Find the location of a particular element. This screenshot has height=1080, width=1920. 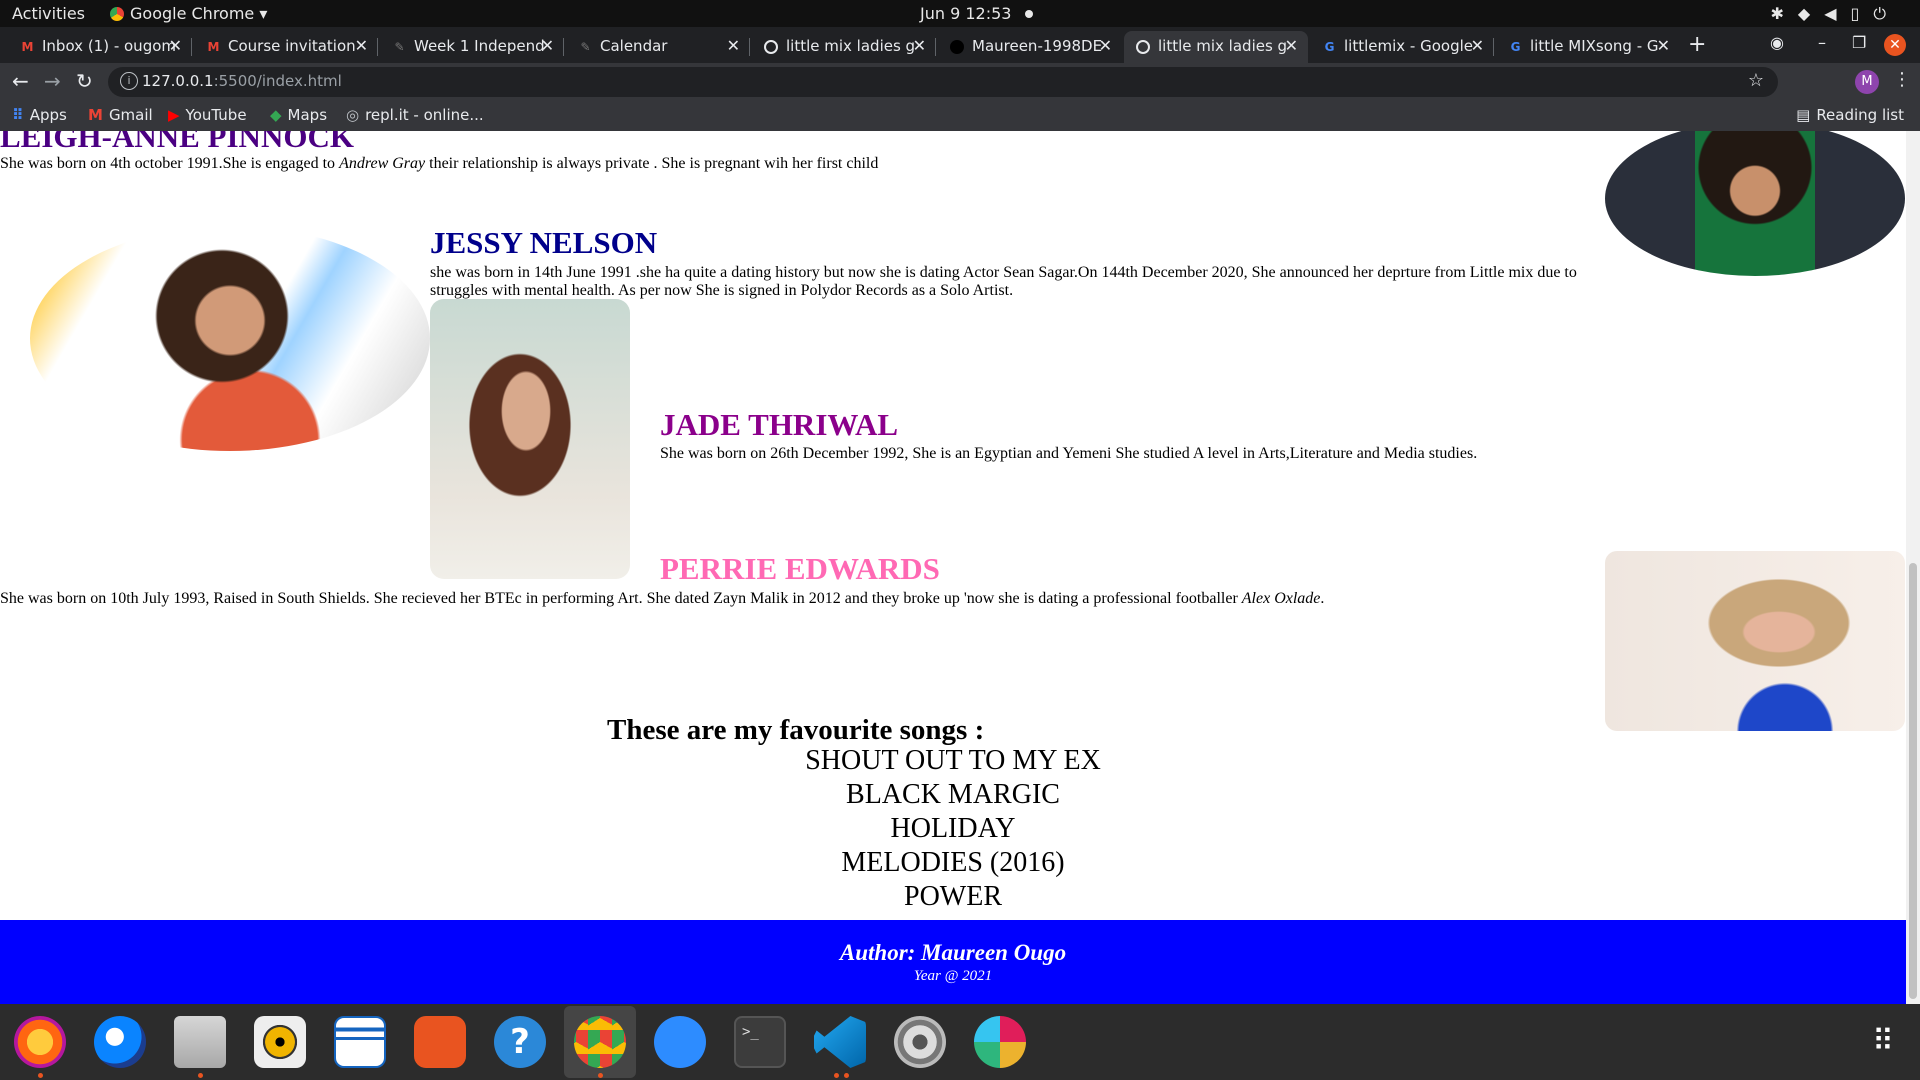

page-scrollbar is located at coordinates (1913, 567).